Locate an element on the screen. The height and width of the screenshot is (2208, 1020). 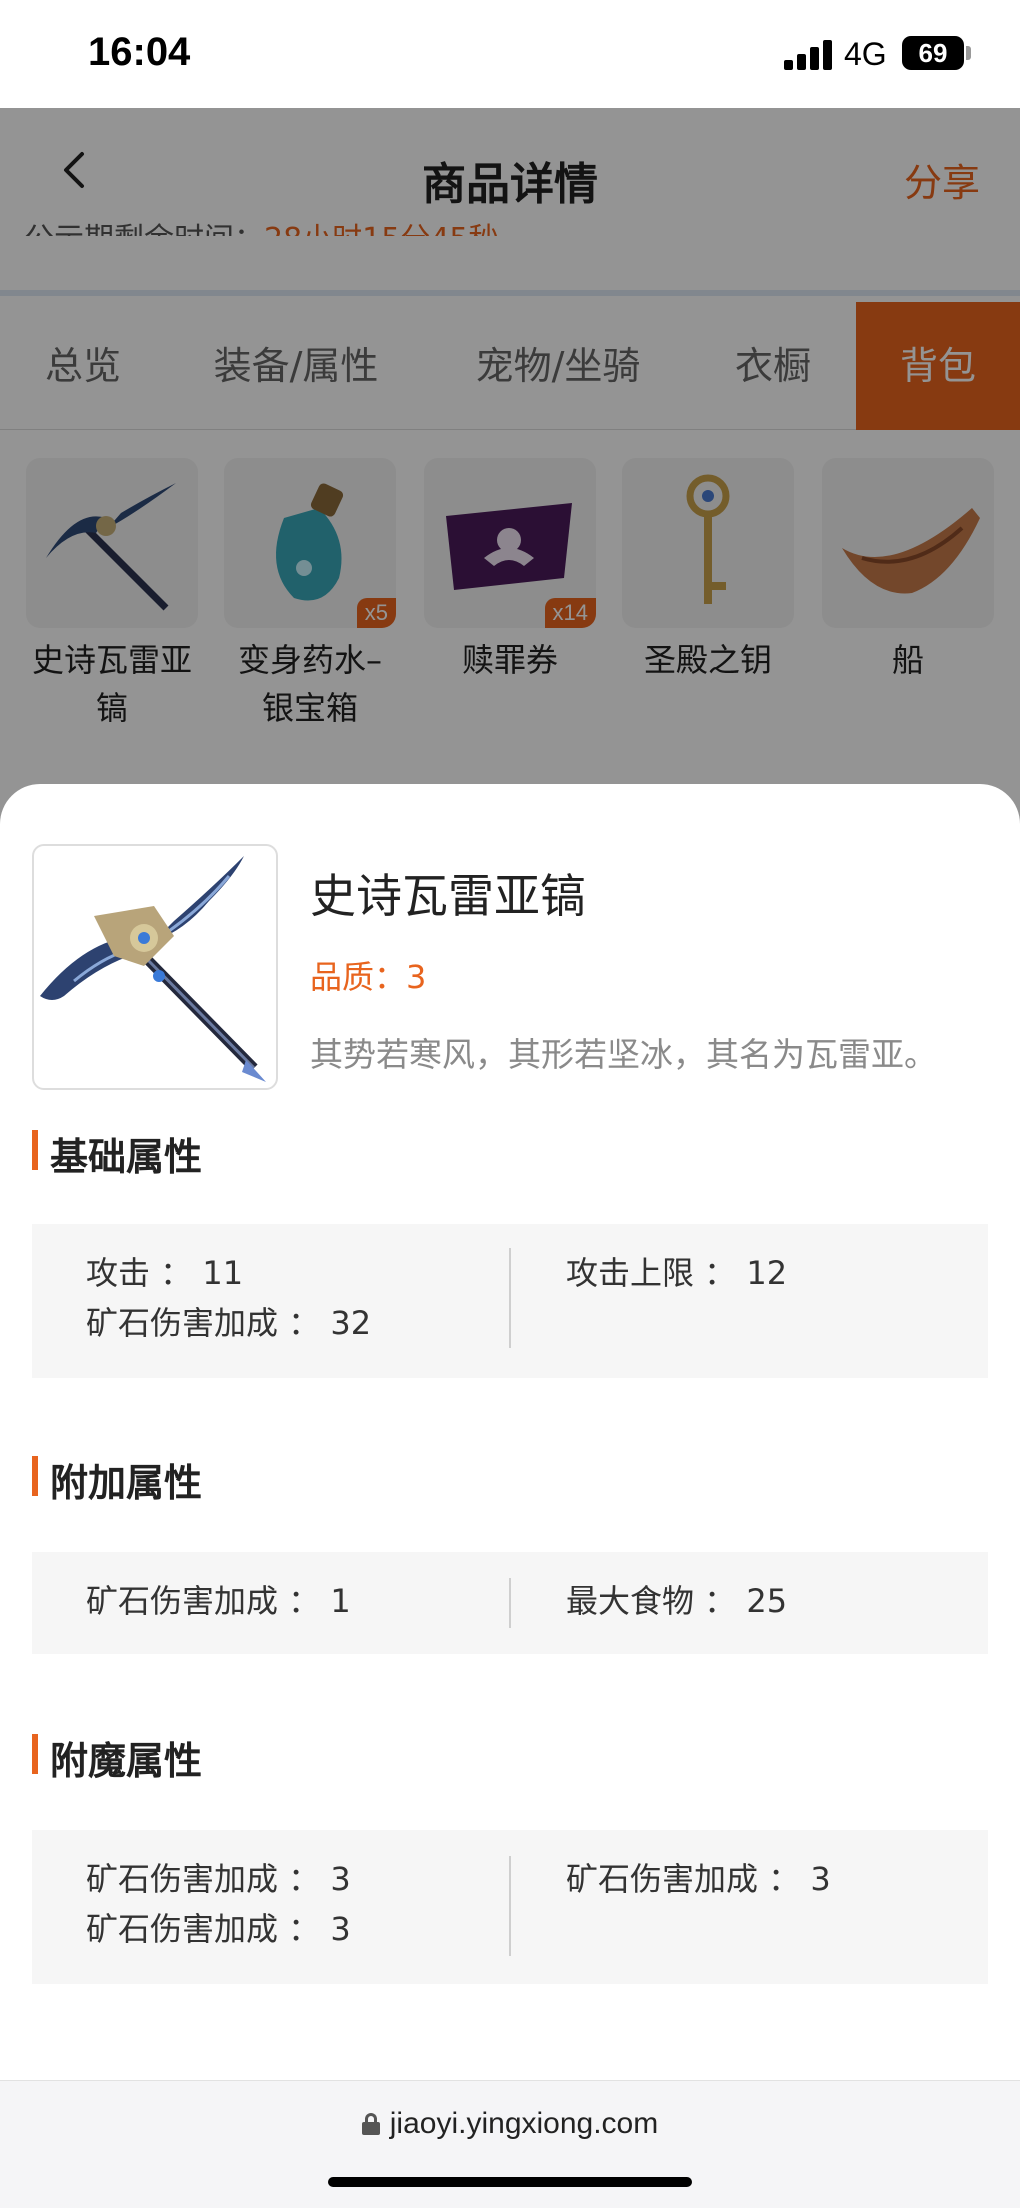
attr-line: 攻击上限 ： 12 is located at coordinates (677, 1273).